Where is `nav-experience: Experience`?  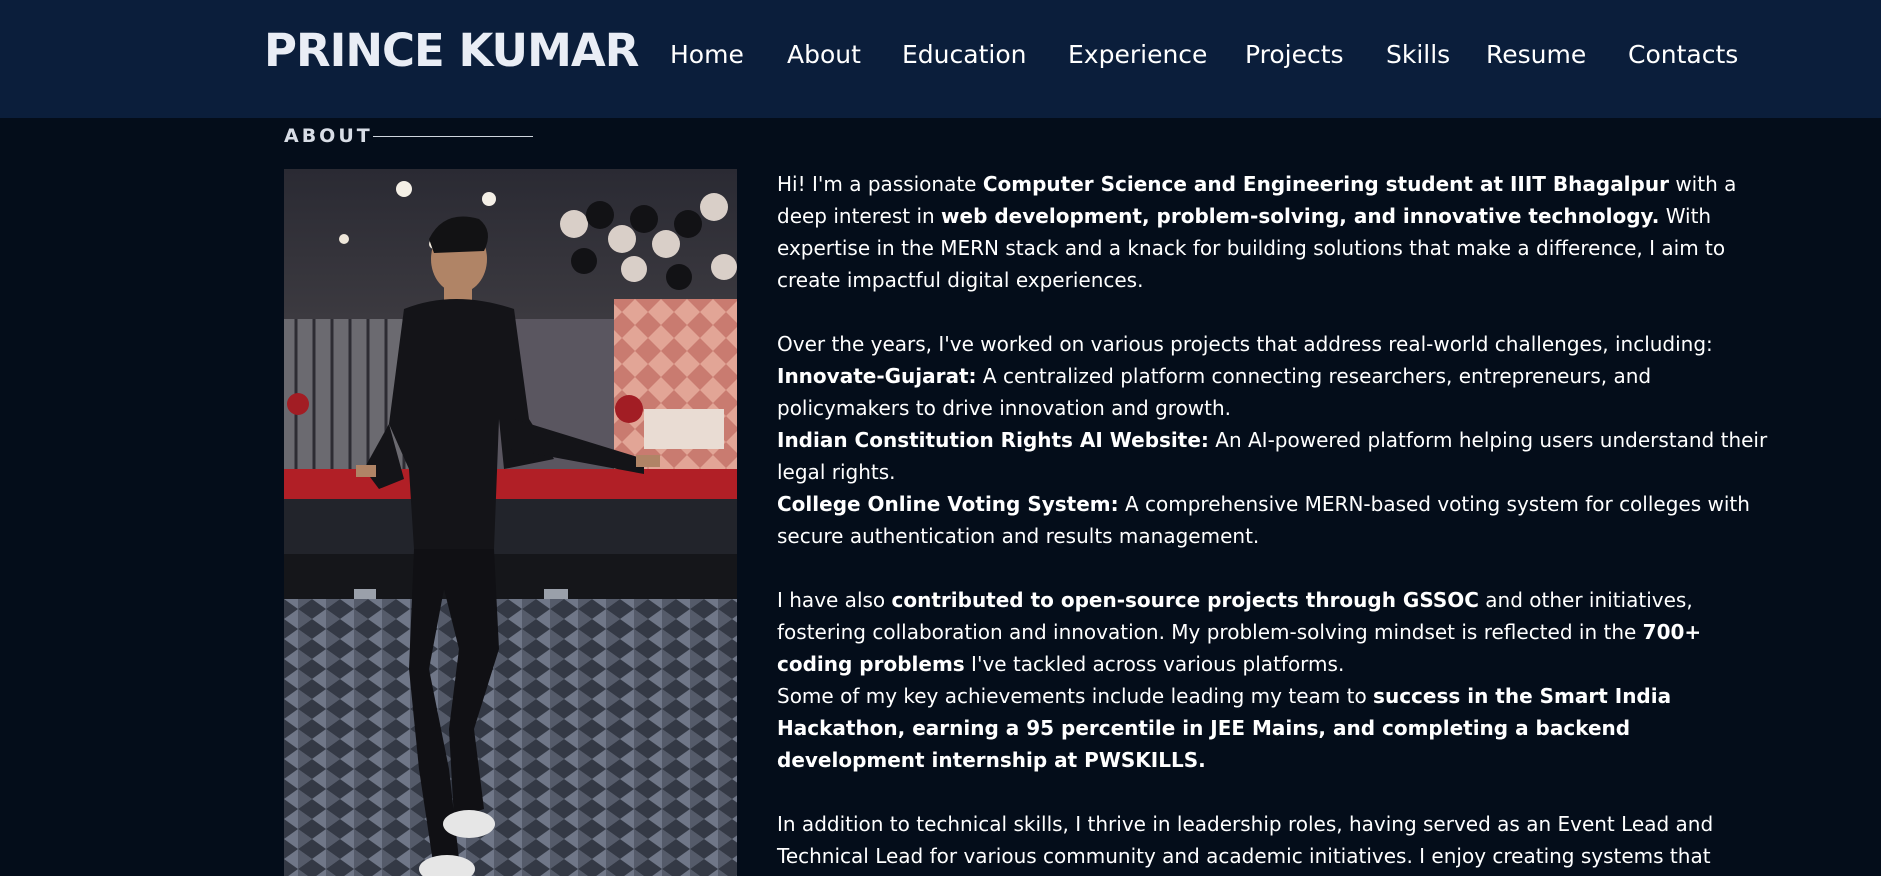
nav-experience: Experience is located at coordinates (1137, 55).